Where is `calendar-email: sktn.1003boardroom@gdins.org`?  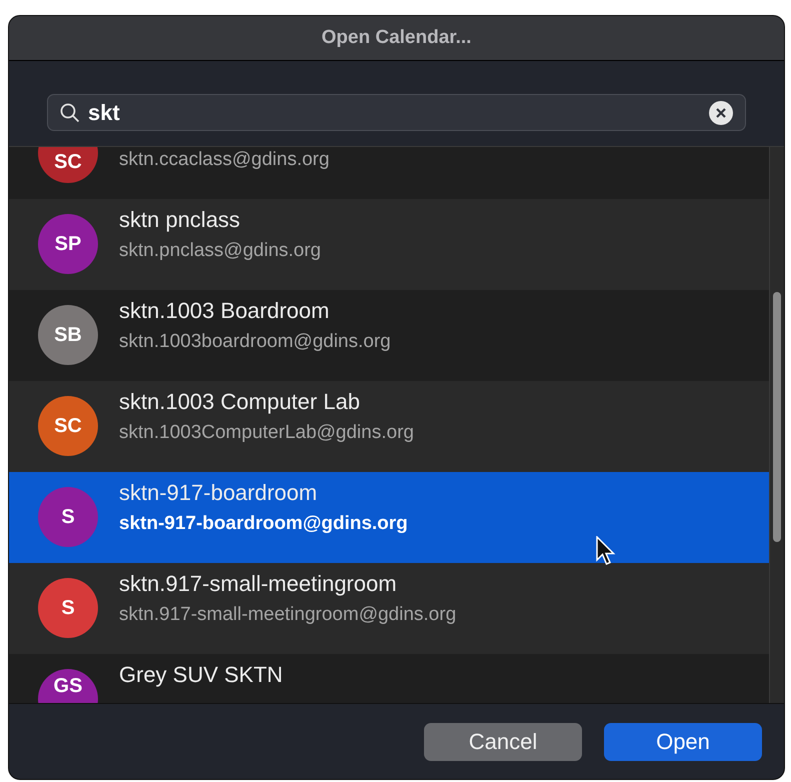
calendar-email: sktn.1003boardroom@gdins.org is located at coordinates (255, 342).